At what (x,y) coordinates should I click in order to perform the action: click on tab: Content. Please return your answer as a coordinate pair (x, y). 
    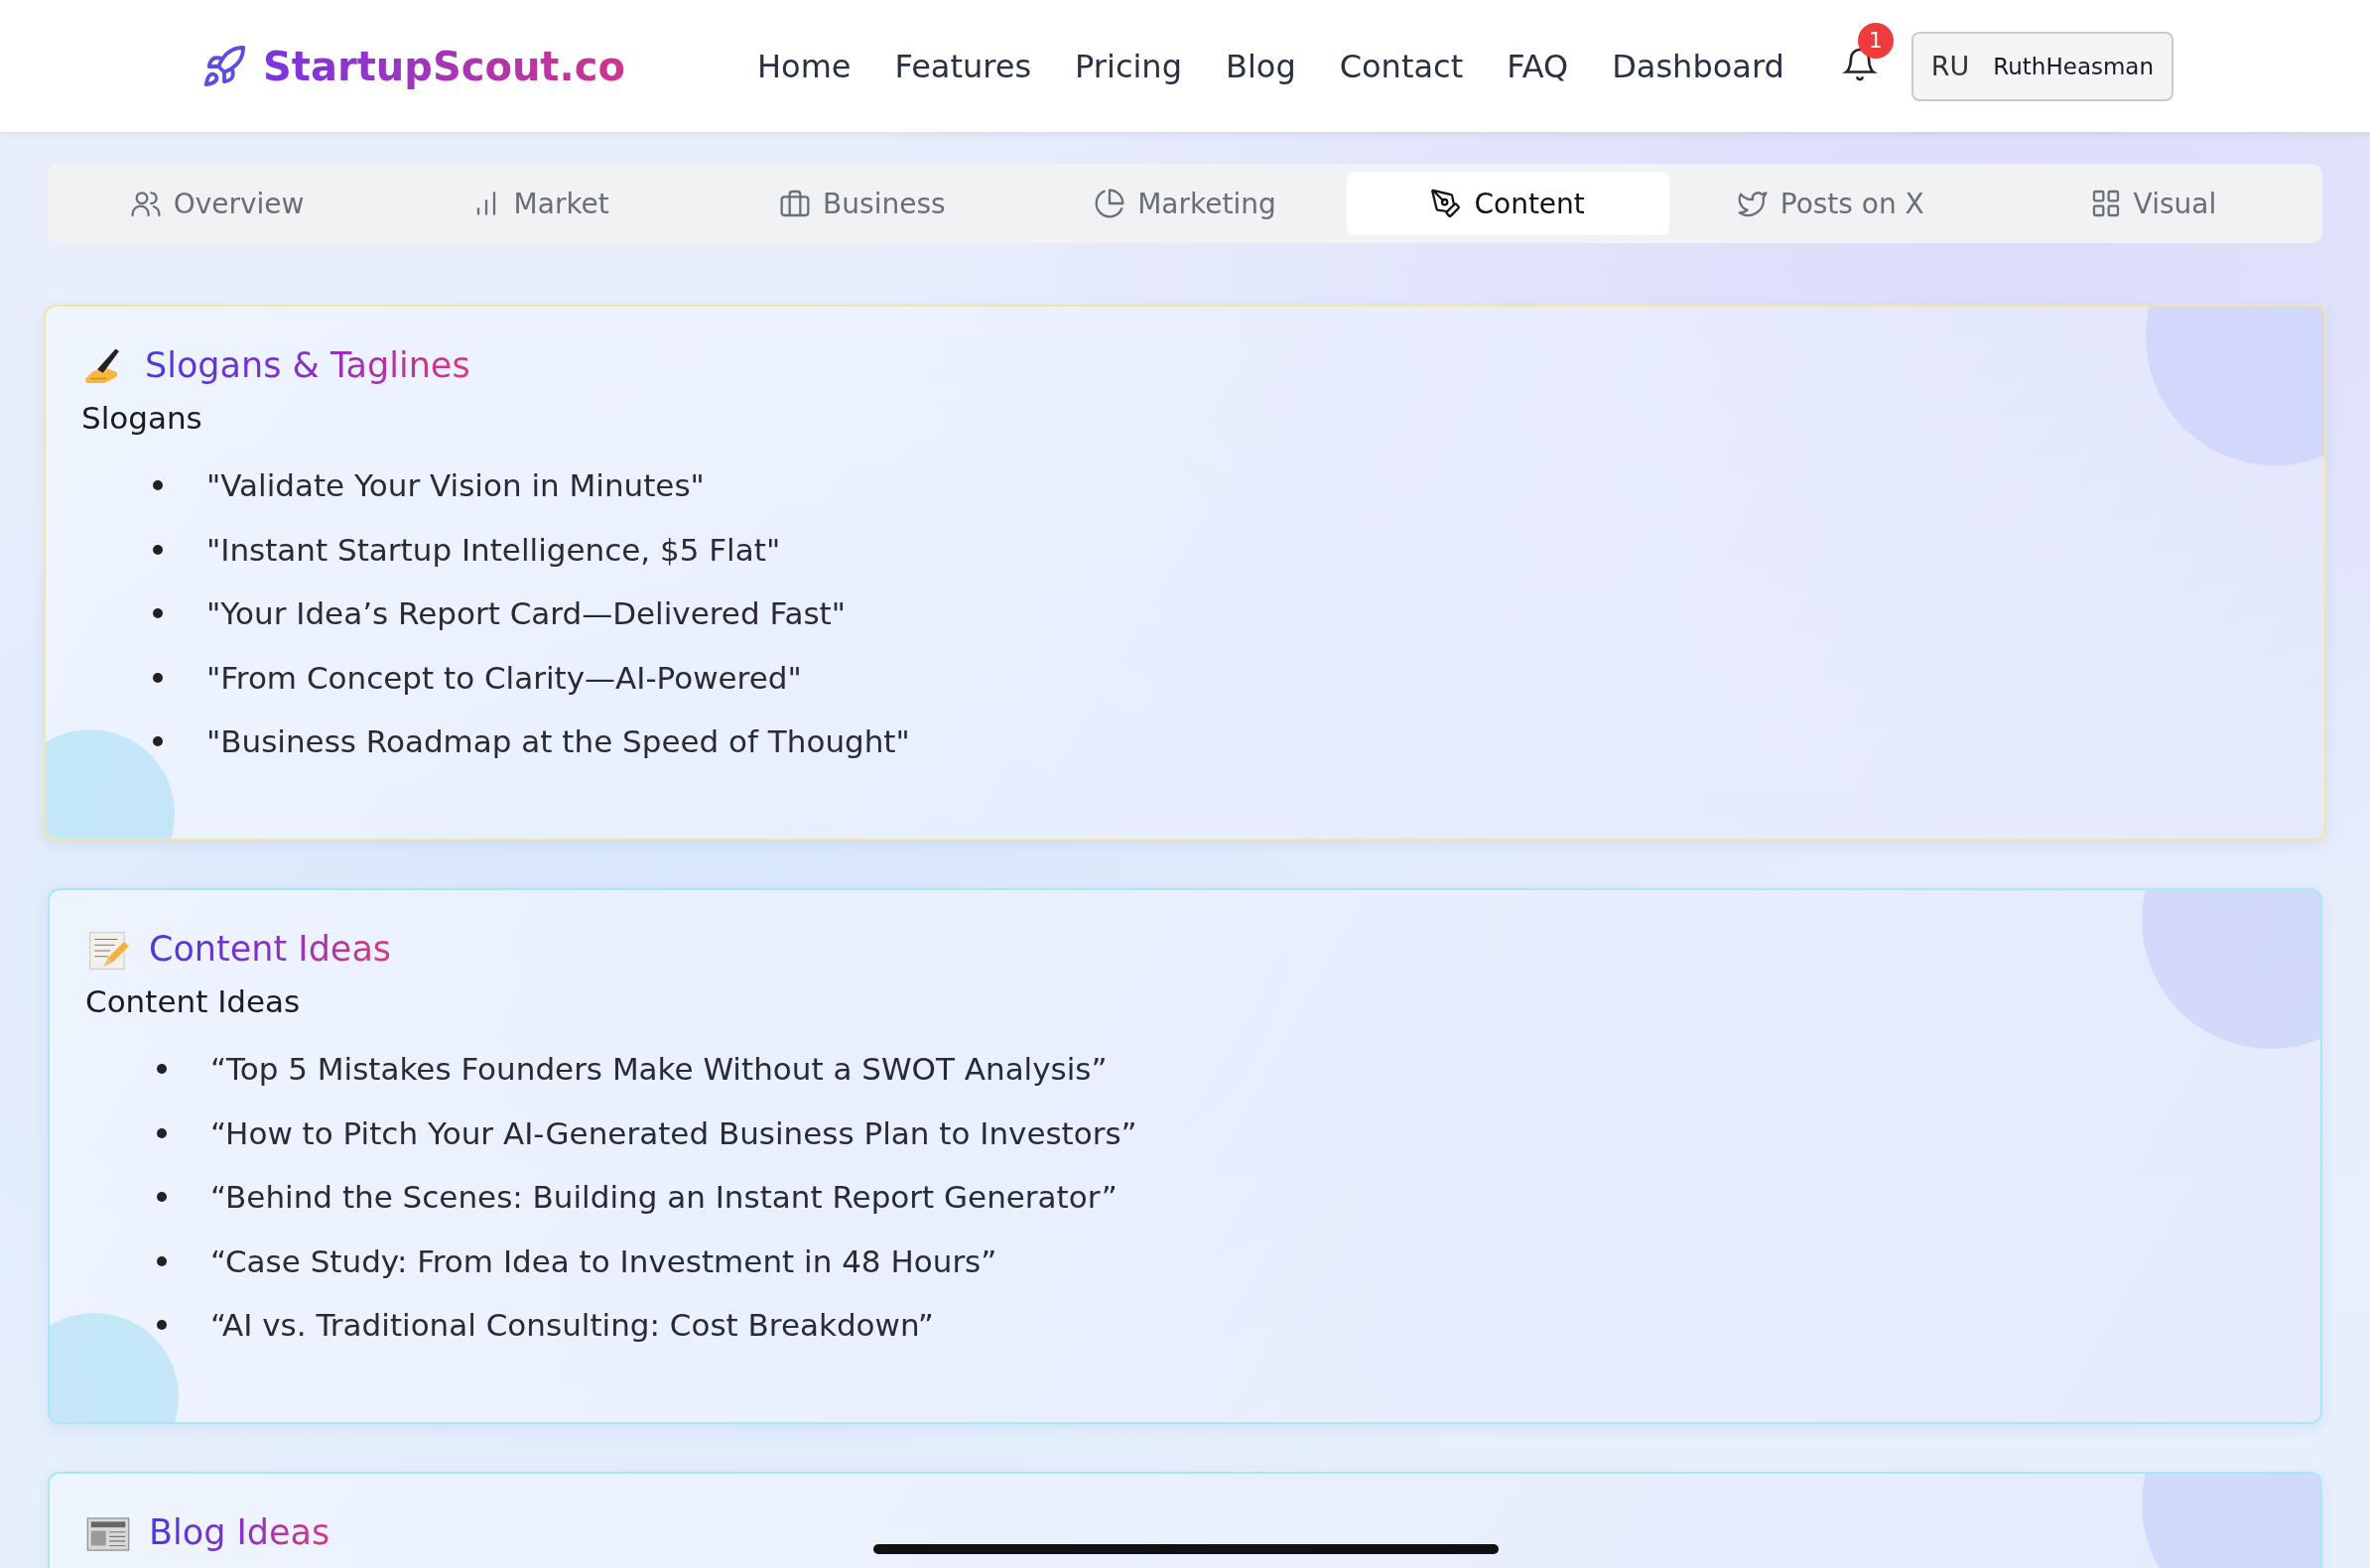
    Looking at the image, I should click on (1508, 203).